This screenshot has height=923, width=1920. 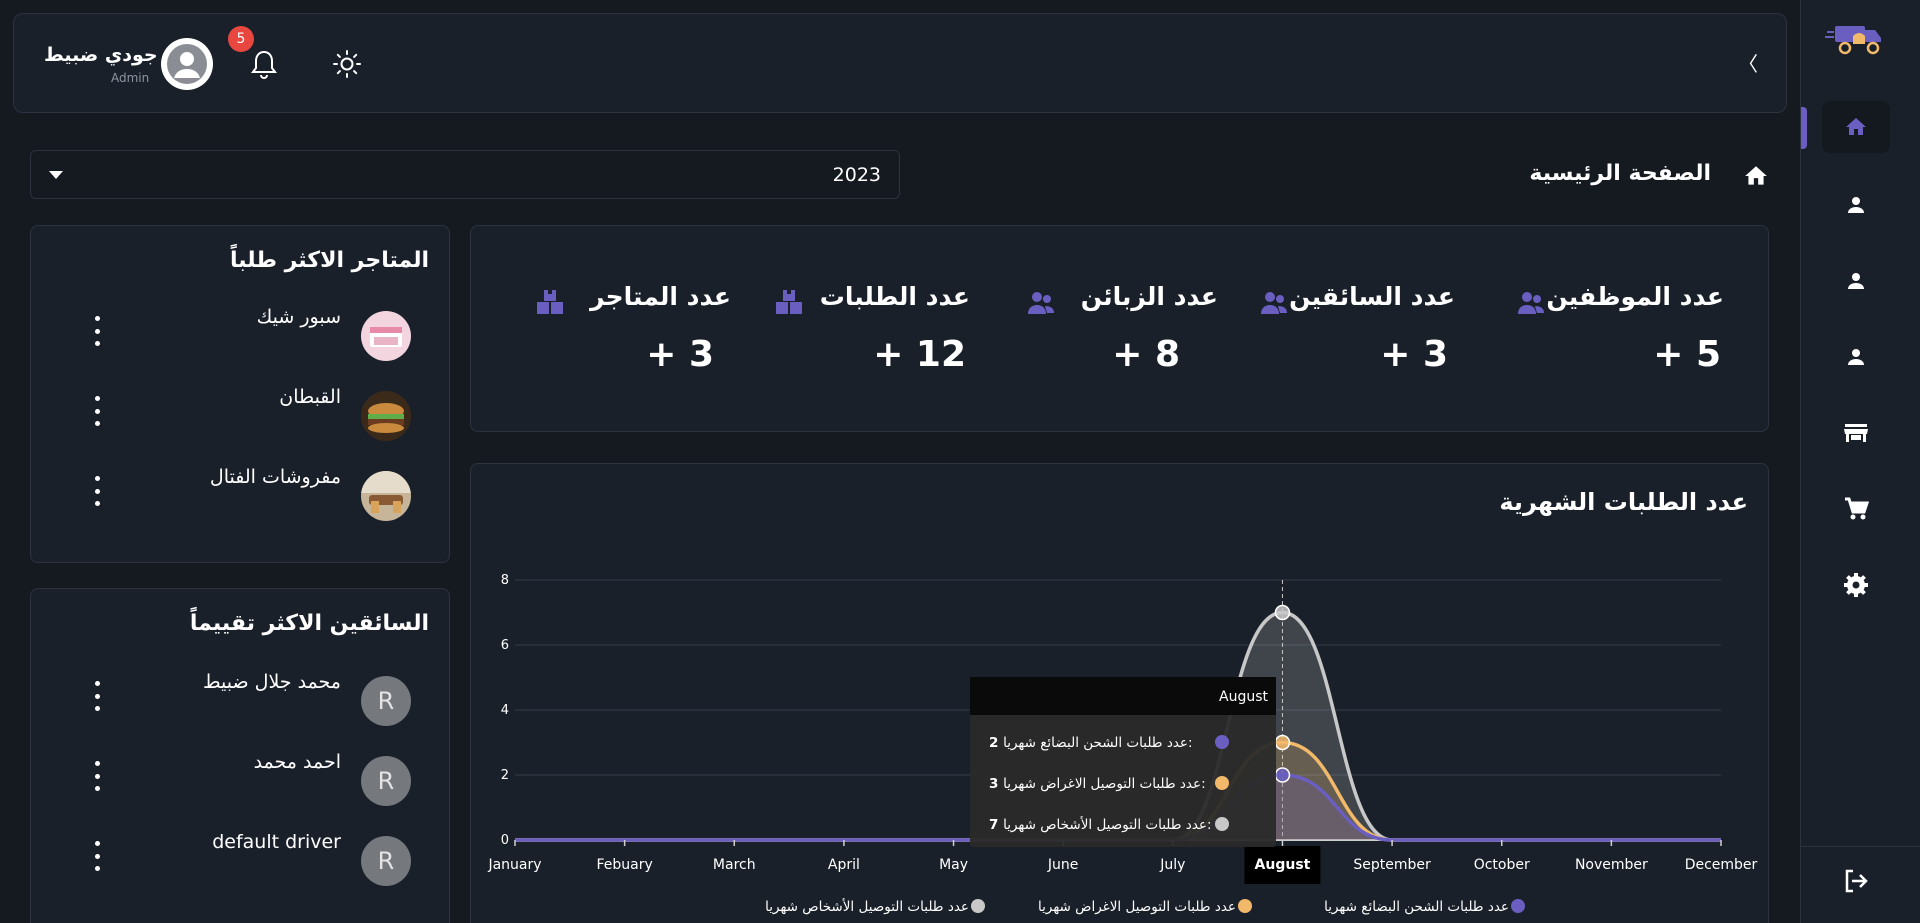 I want to click on sun-icon, so click(x=347, y=64).